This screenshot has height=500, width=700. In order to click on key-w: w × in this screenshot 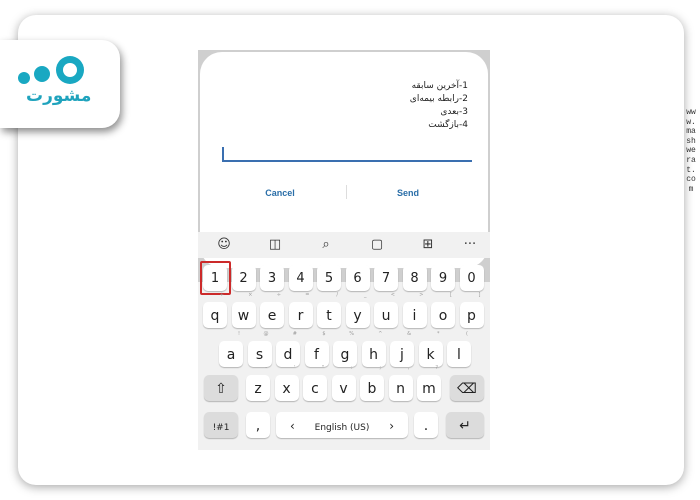, I will do `click(243, 310)`.